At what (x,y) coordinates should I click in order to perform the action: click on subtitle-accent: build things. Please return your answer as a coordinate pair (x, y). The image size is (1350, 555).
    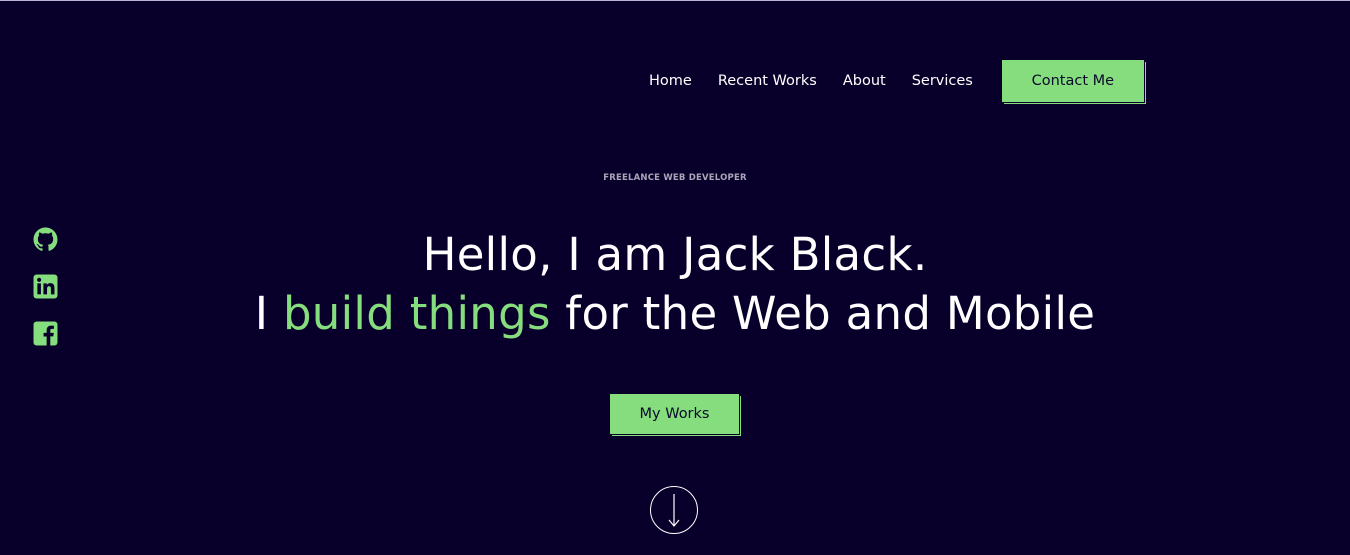
    Looking at the image, I should click on (416, 313).